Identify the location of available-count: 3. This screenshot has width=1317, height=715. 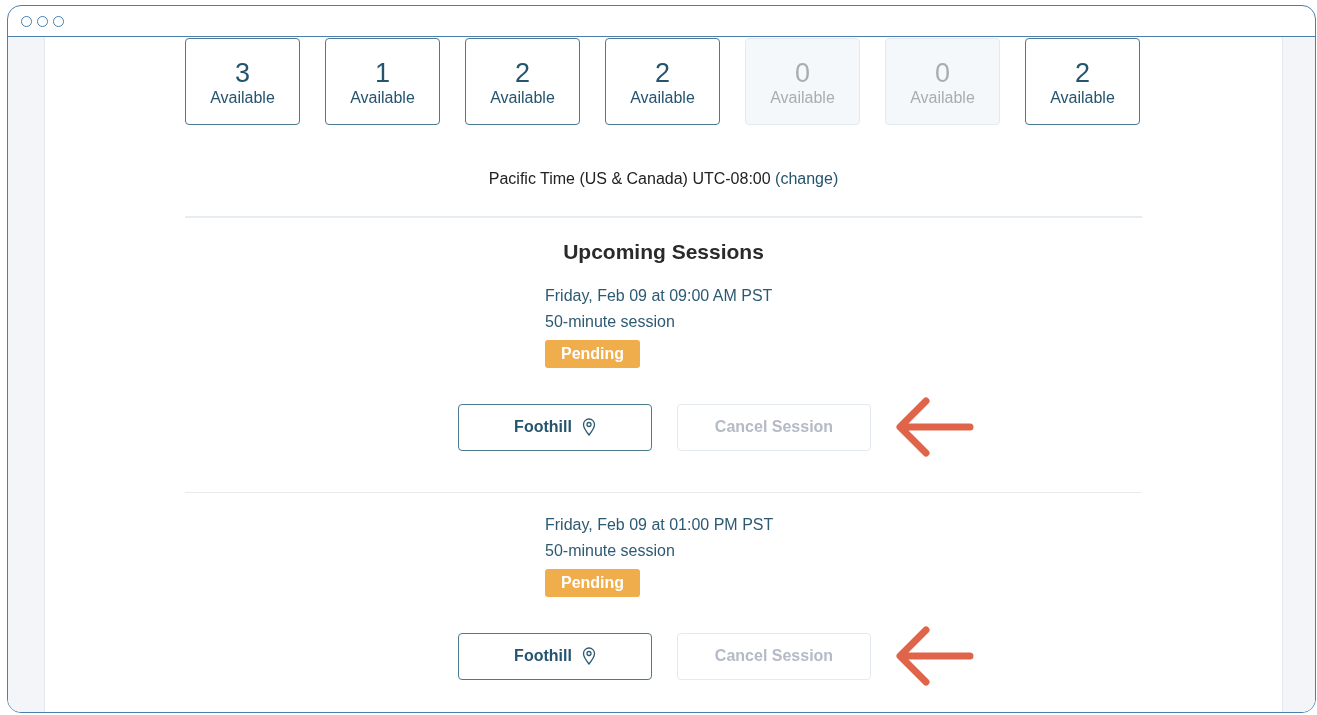
(242, 72).